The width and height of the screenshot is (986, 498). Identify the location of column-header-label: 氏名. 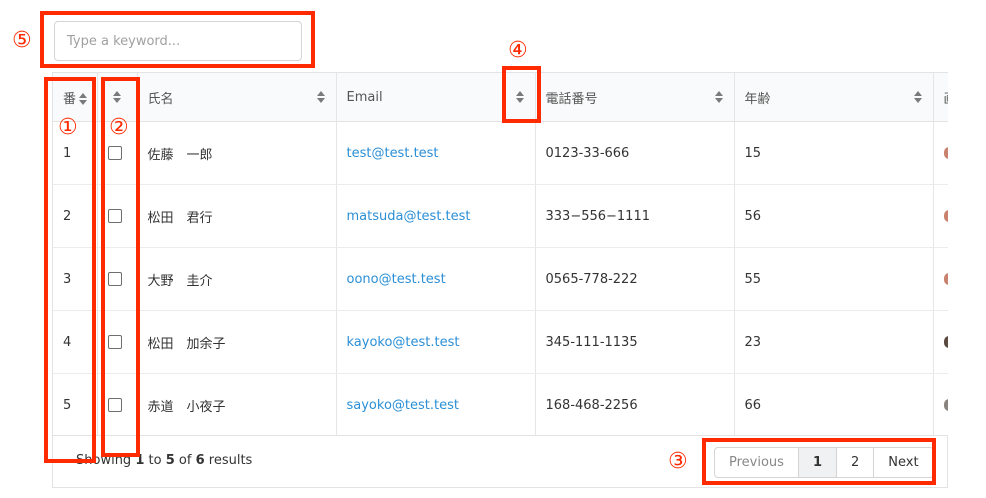
(160, 99).